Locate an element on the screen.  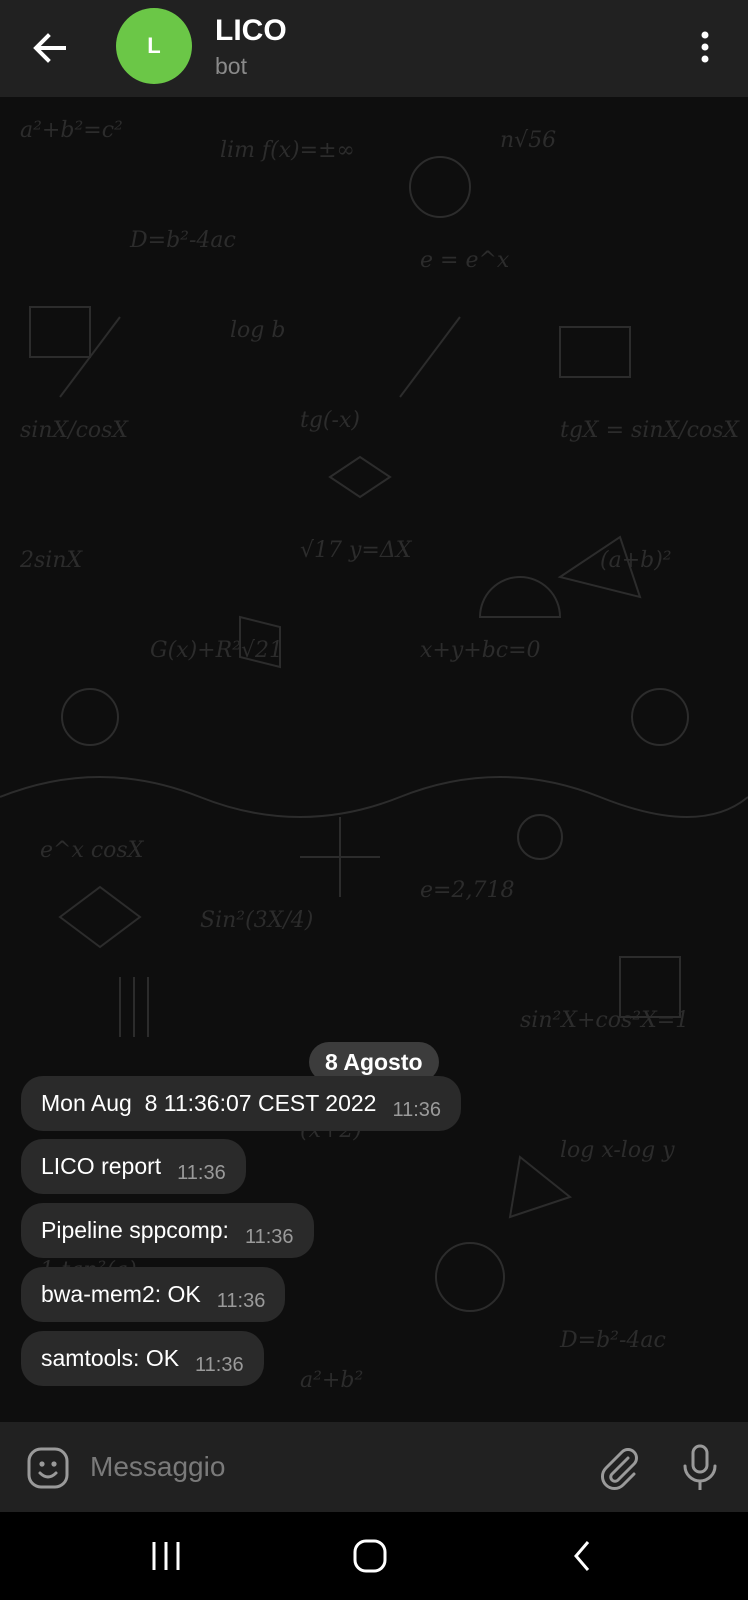
avatar: L is located at coordinates (154, 46).